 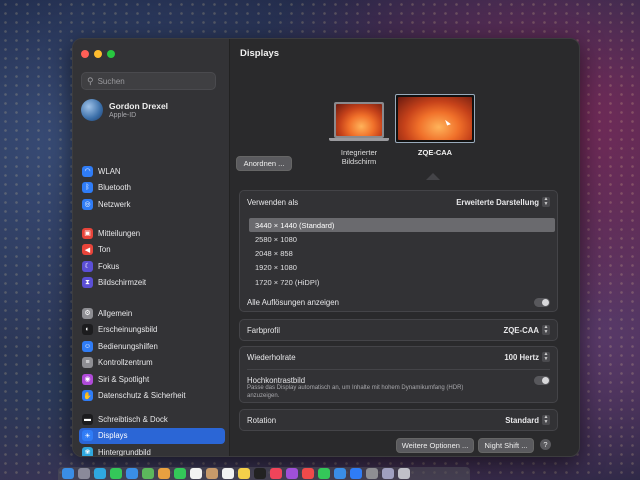 I want to click on dock, so click(x=264, y=473).